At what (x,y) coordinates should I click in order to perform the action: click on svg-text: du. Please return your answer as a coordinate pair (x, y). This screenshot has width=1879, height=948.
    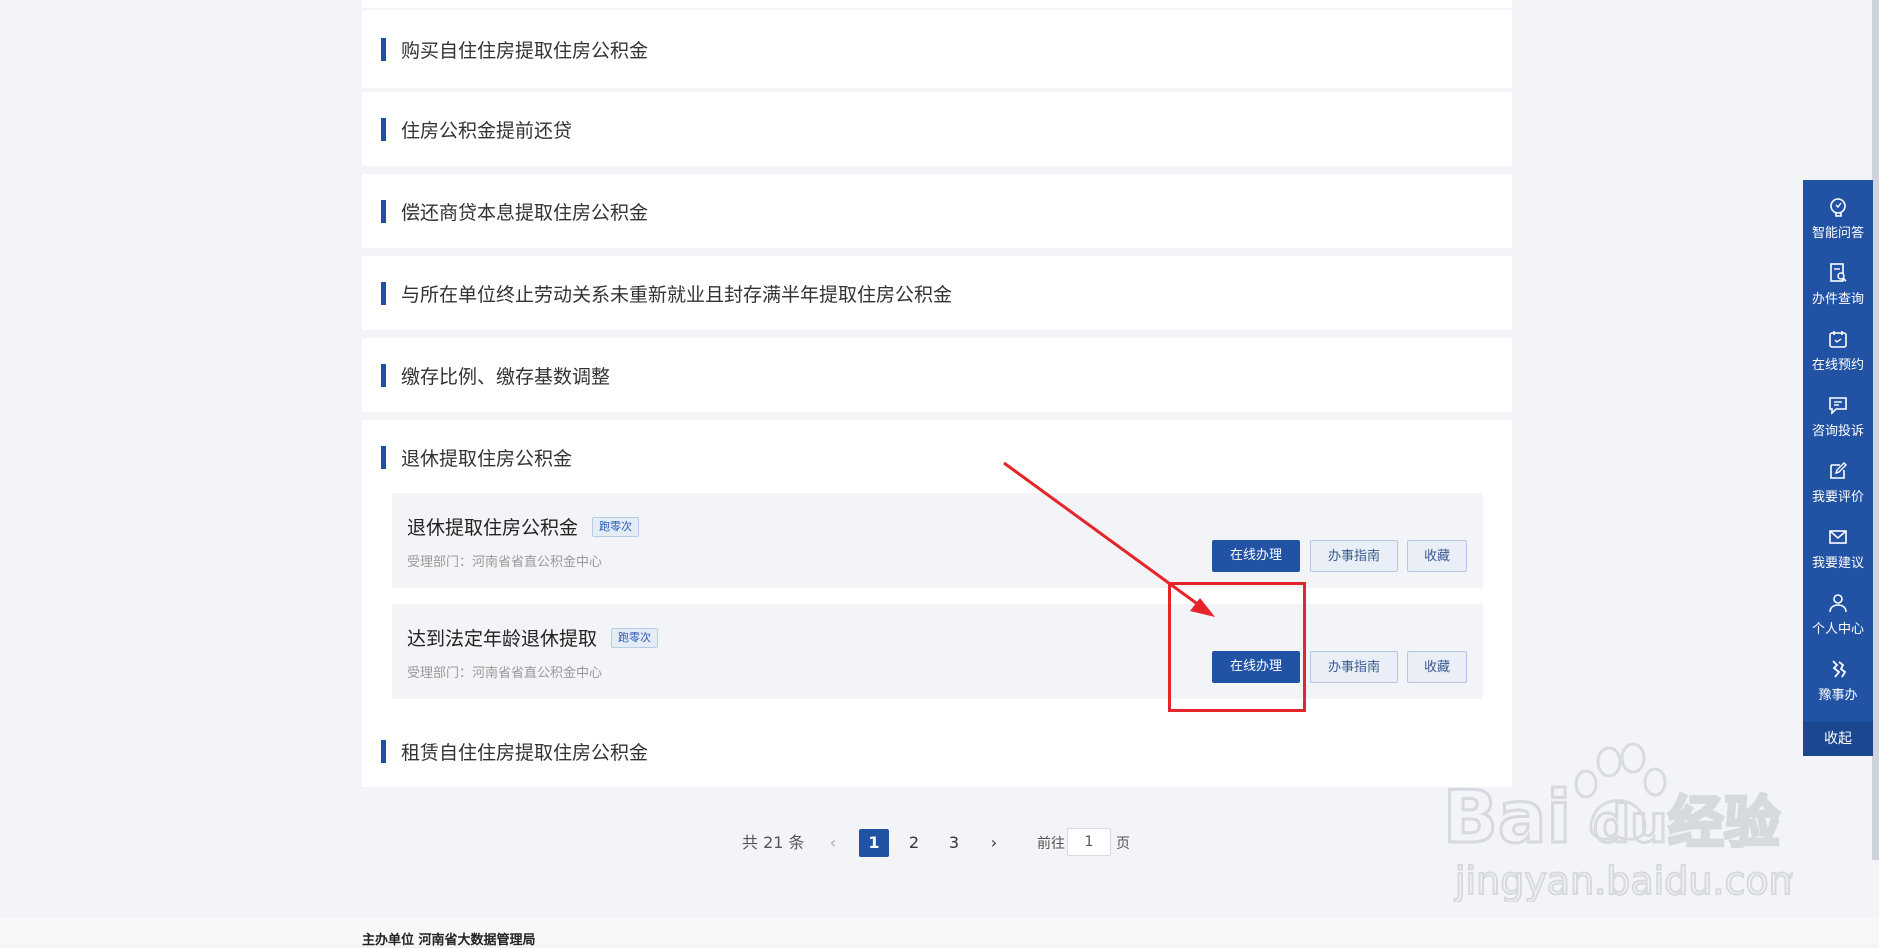
    Looking at the image, I should click on (1630, 825).